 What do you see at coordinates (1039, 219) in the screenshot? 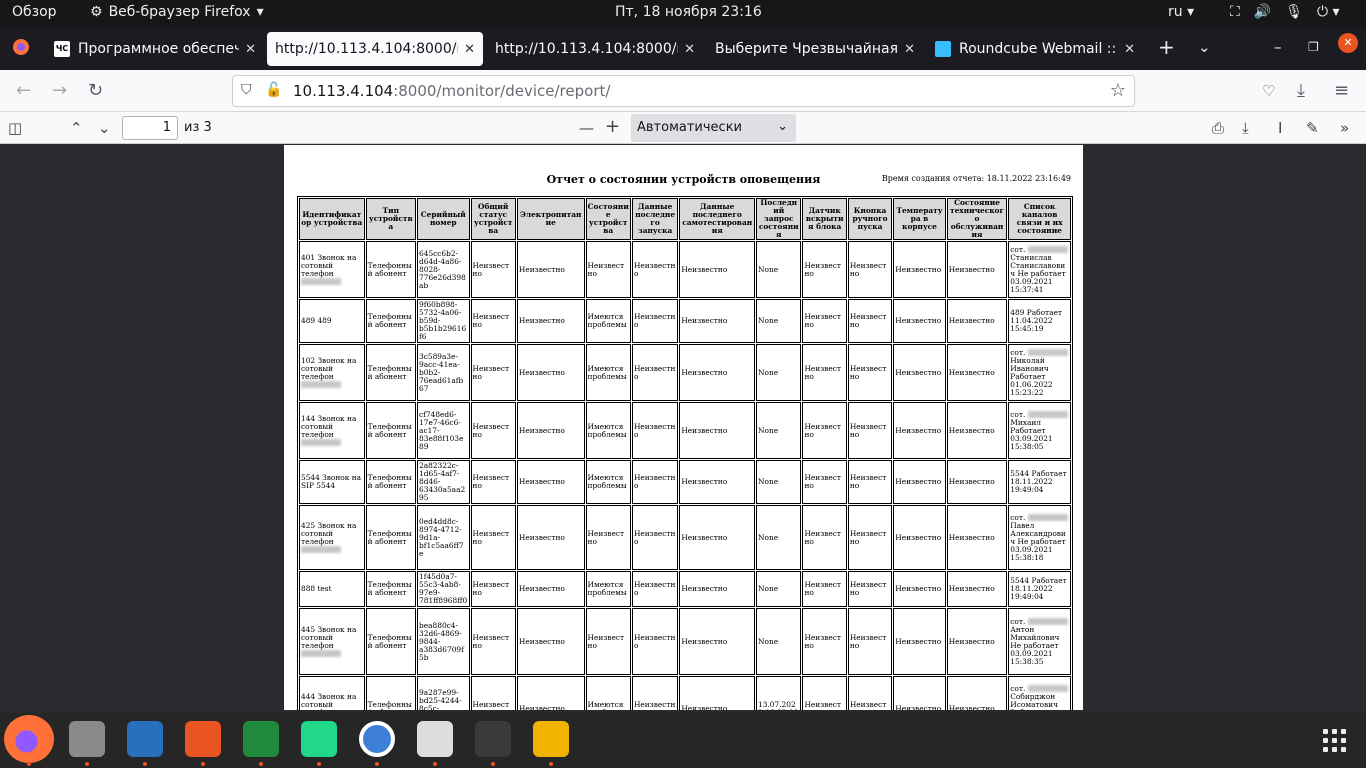
I see `column-header: Список каналов связи и их состояние` at bounding box center [1039, 219].